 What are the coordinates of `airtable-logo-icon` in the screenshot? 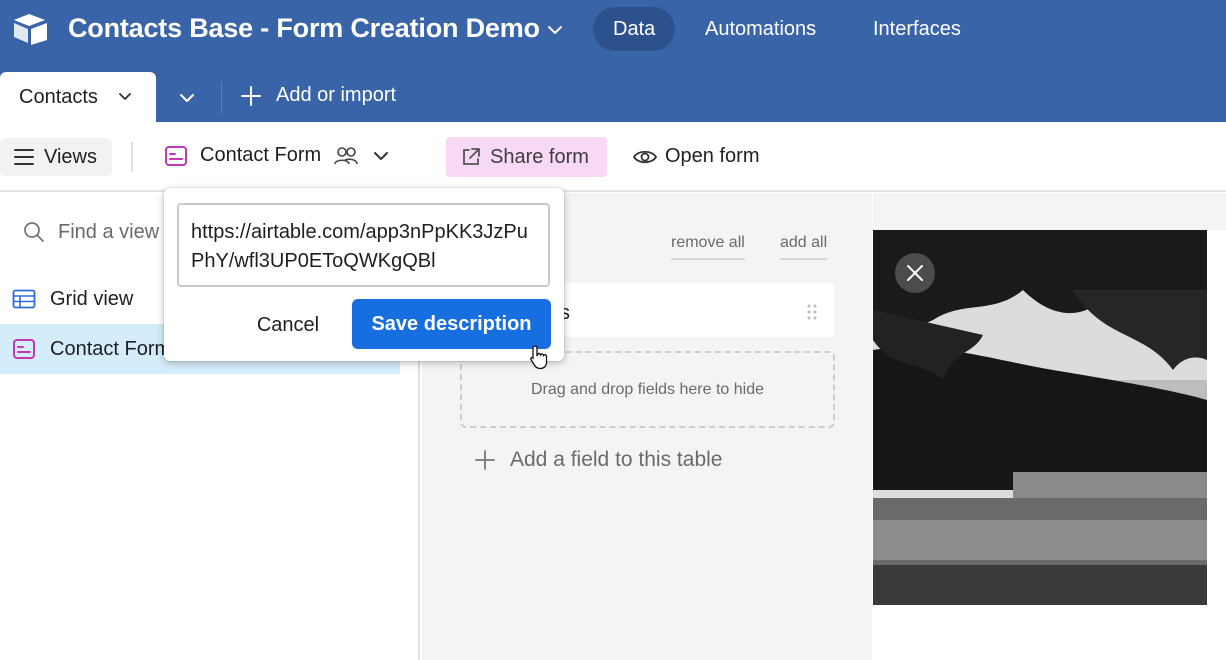 It's located at (31, 29).